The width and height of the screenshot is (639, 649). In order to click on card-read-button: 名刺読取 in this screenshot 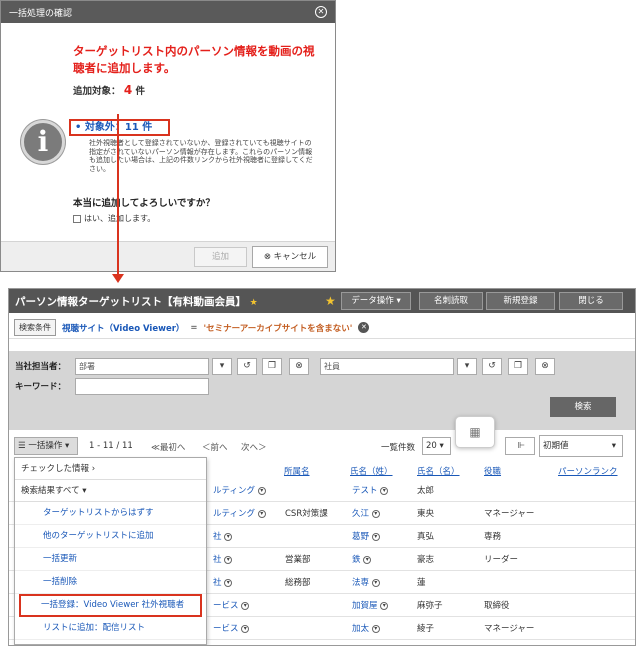, I will do `click(451, 301)`.